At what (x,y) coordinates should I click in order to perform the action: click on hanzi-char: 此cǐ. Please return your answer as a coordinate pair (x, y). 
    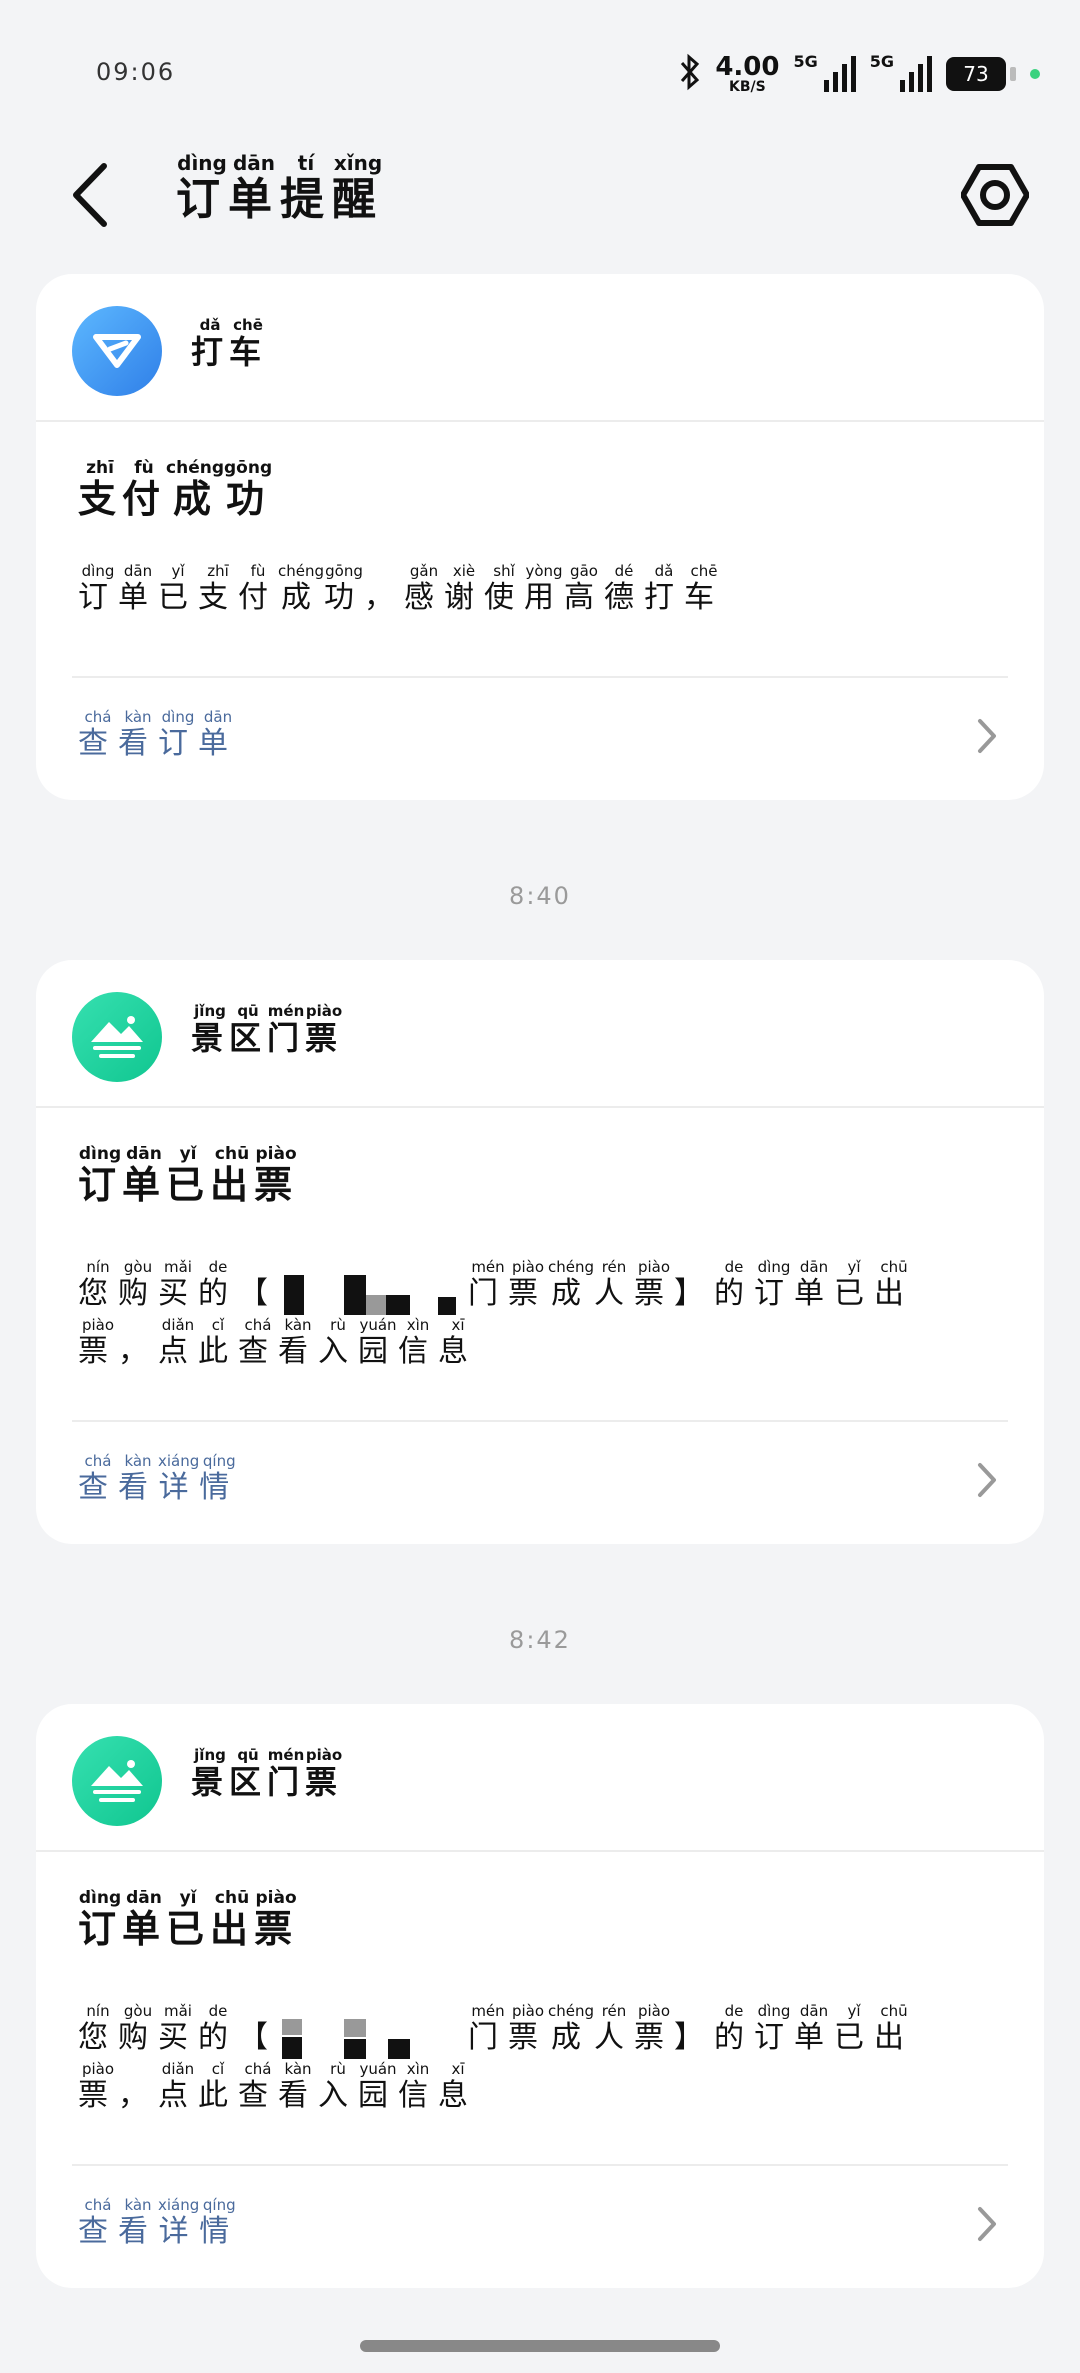
    Looking at the image, I should click on (218, 1342).